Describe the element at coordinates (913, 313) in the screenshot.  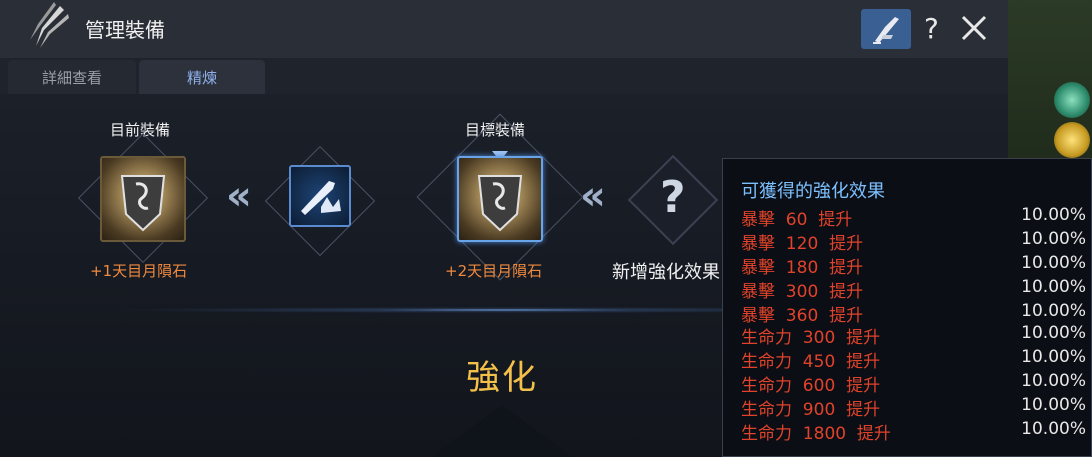
I see `effect-row: 暴擊 360 提升 10.00%` at that location.